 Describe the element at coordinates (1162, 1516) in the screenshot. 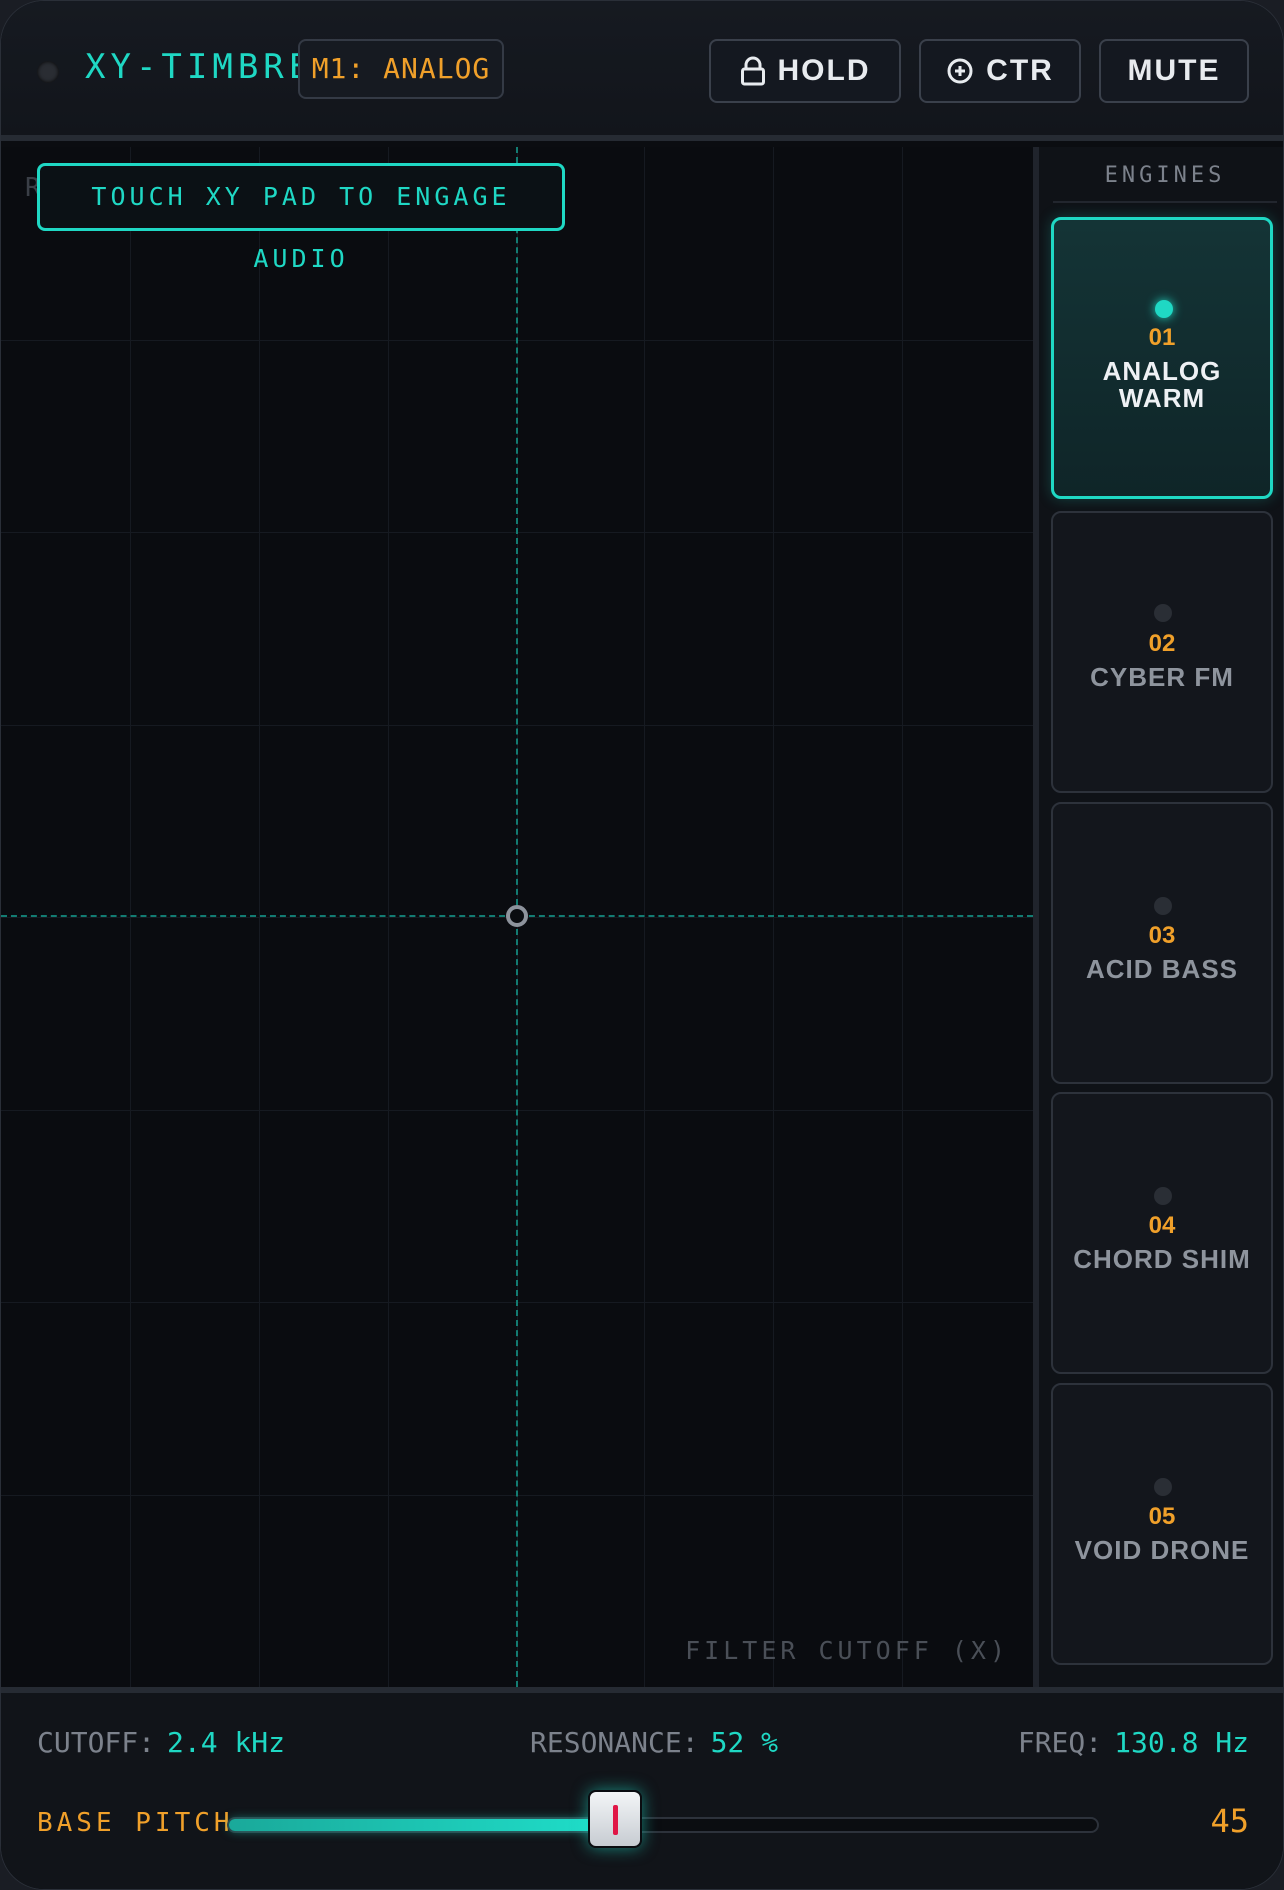

I see `engine-number: 05` at that location.